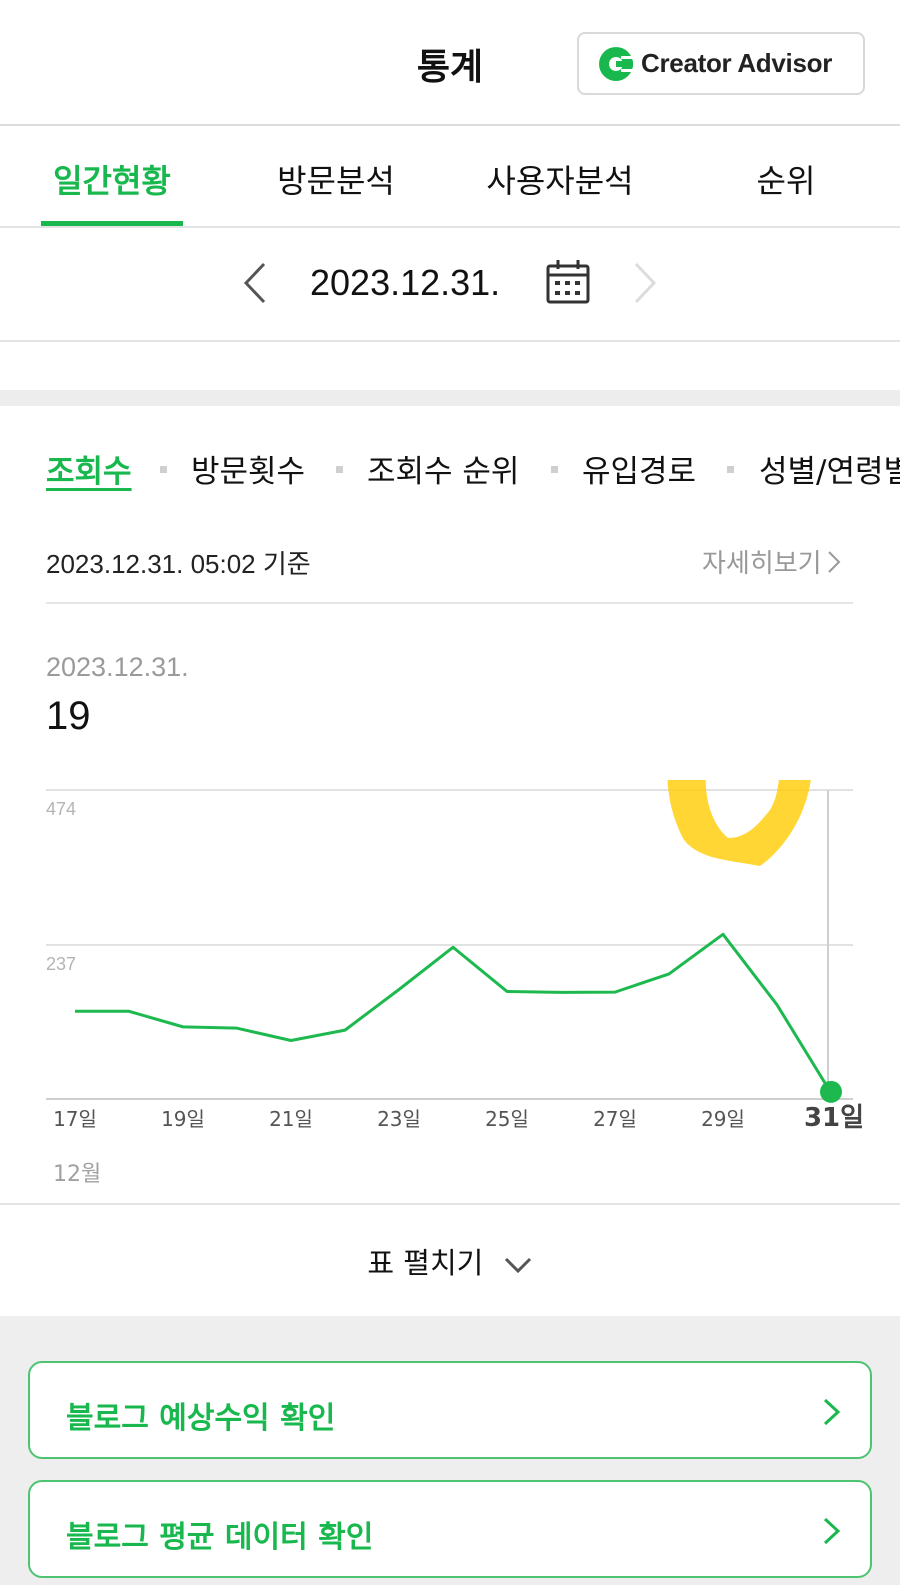 This screenshot has height=1585, width=900. What do you see at coordinates (77, 1174) in the screenshot?
I see `month-label: 12월` at bounding box center [77, 1174].